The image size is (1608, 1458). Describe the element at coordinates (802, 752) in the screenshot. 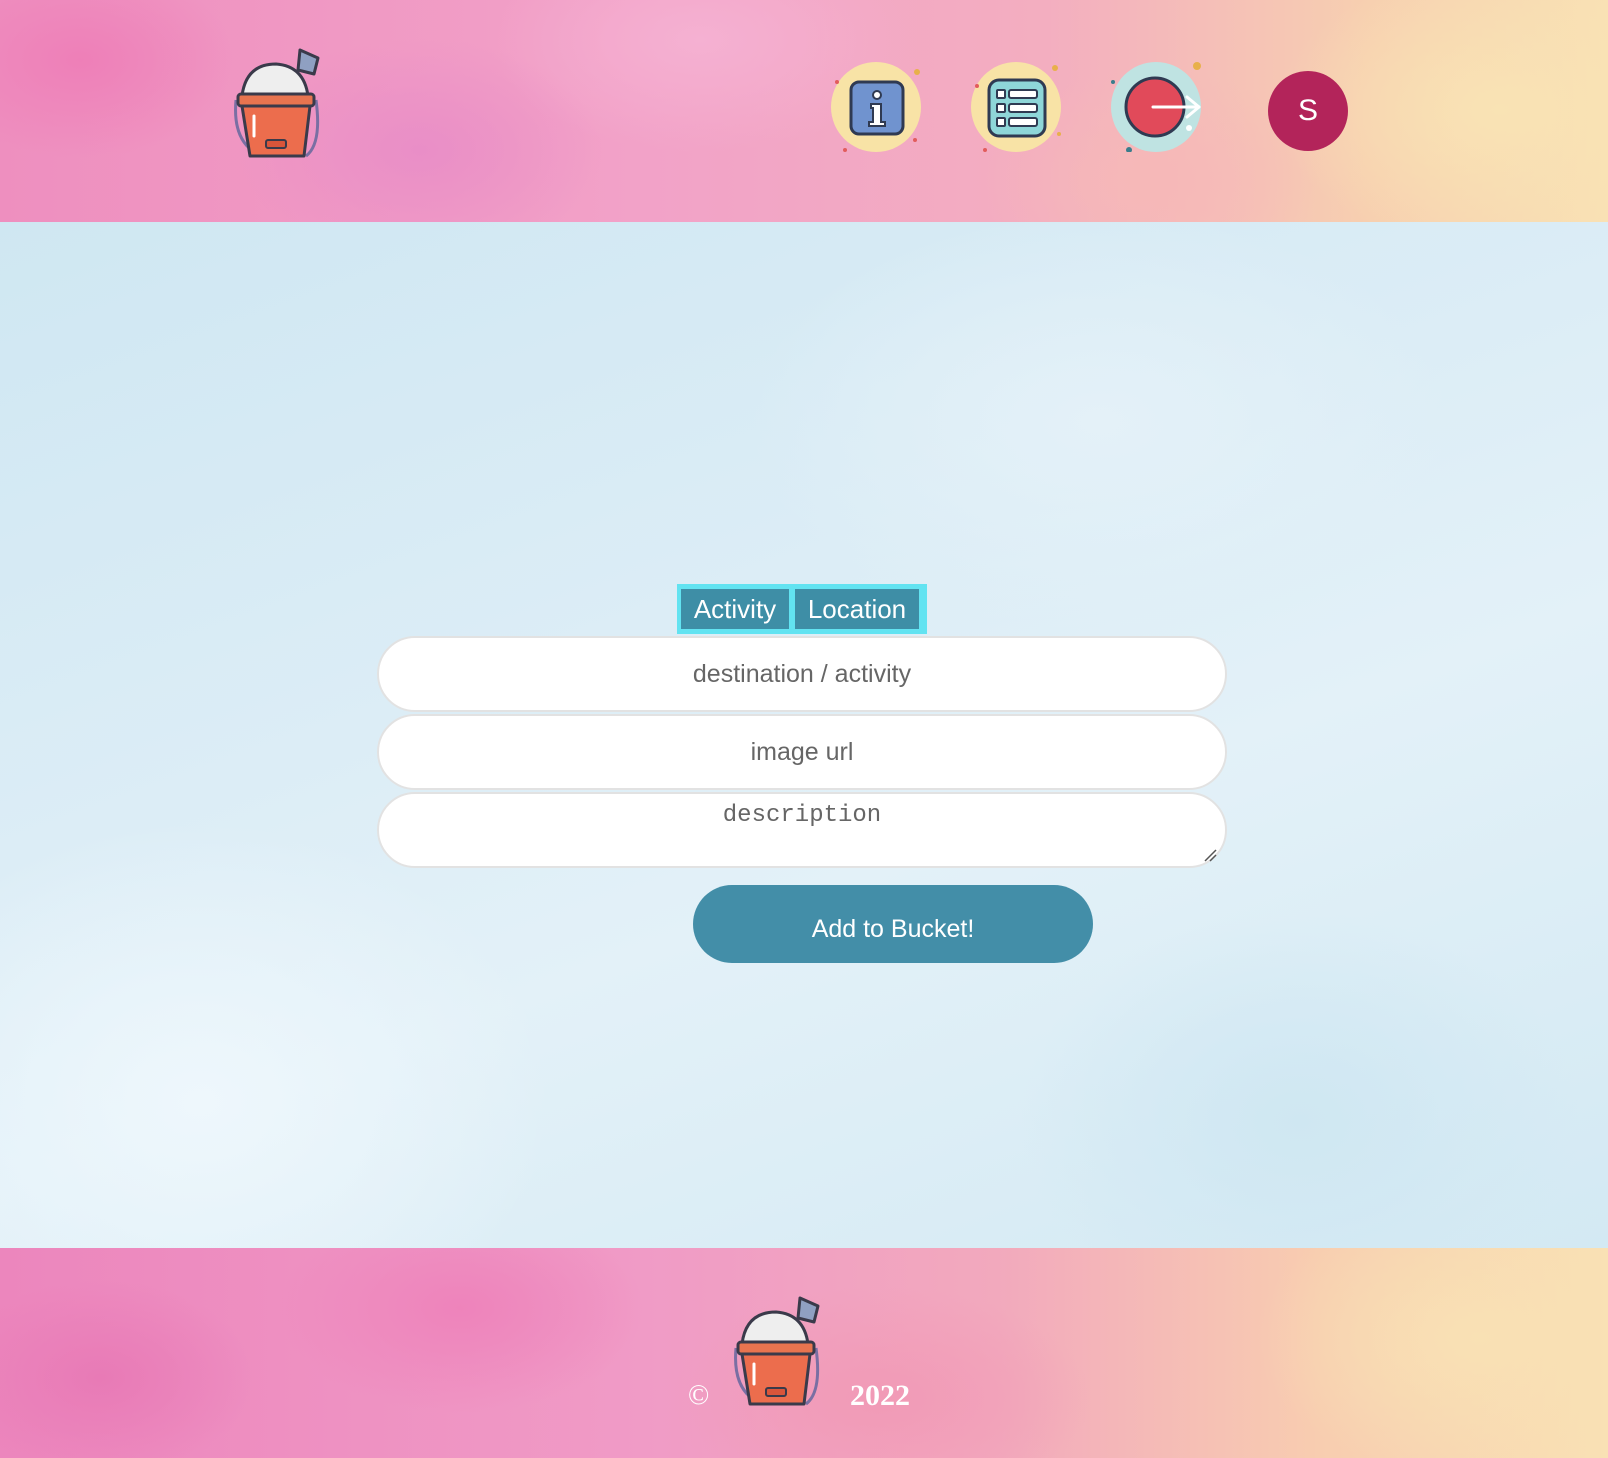

I see `image-url-input: image url` at that location.